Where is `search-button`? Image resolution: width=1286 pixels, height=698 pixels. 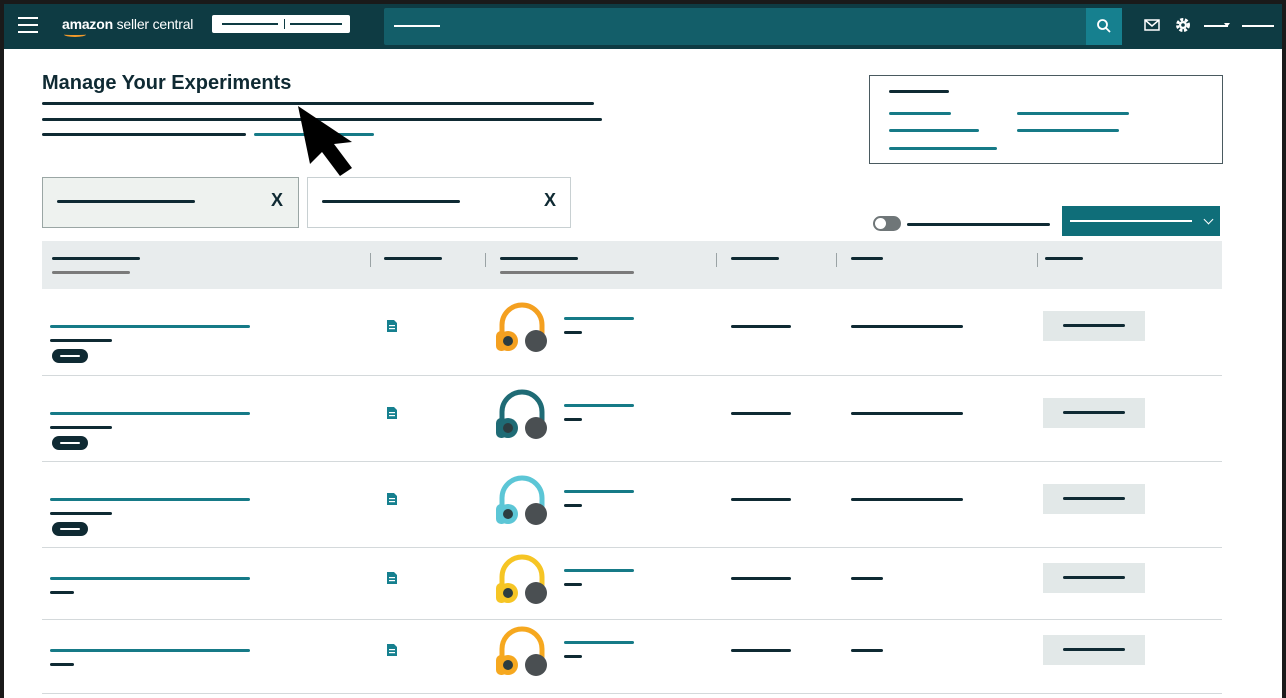 search-button is located at coordinates (1104, 26).